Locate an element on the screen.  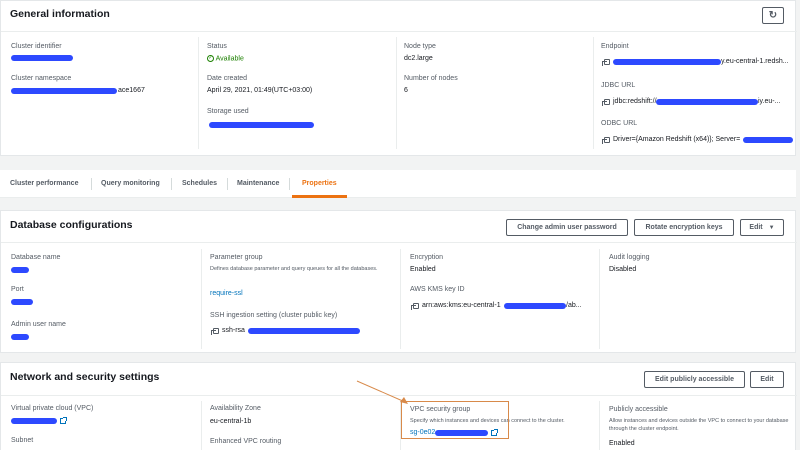
kms-key-prefix: arn:aws:kms:eu-central-1 is located at coordinates (461, 305).